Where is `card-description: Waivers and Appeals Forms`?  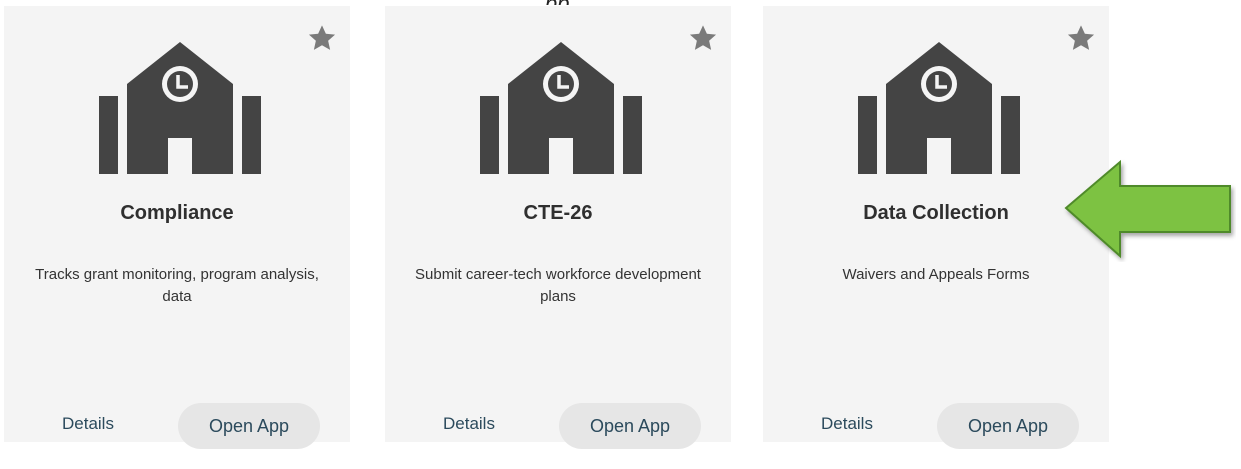 card-description: Waivers and Appeals Forms is located at coordinates (936, 274).